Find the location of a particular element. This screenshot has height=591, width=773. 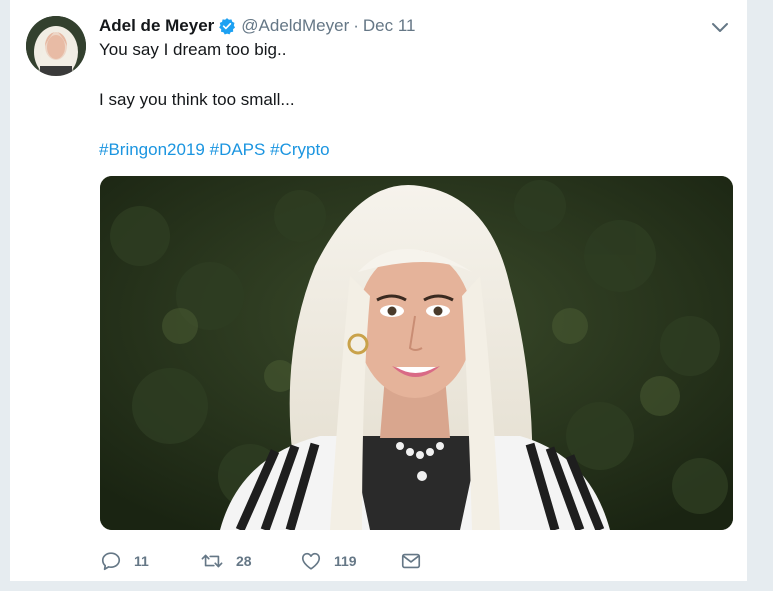

author-handle: @AdeldMeyer is located at coordinates (295, 26).